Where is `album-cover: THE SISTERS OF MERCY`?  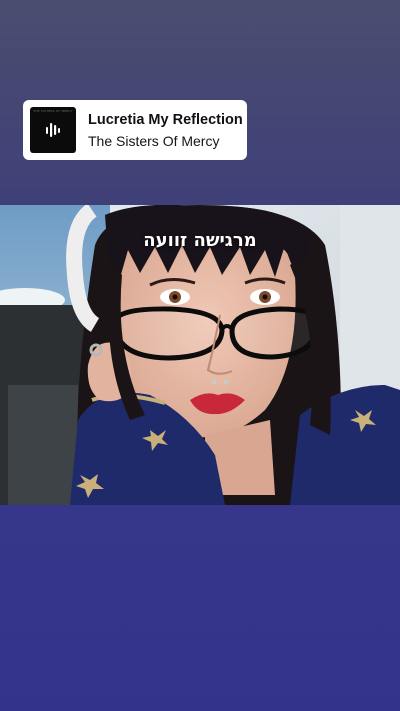
album-cover: THE SISTERS OF MERCY is located at coordinates (53, 130).